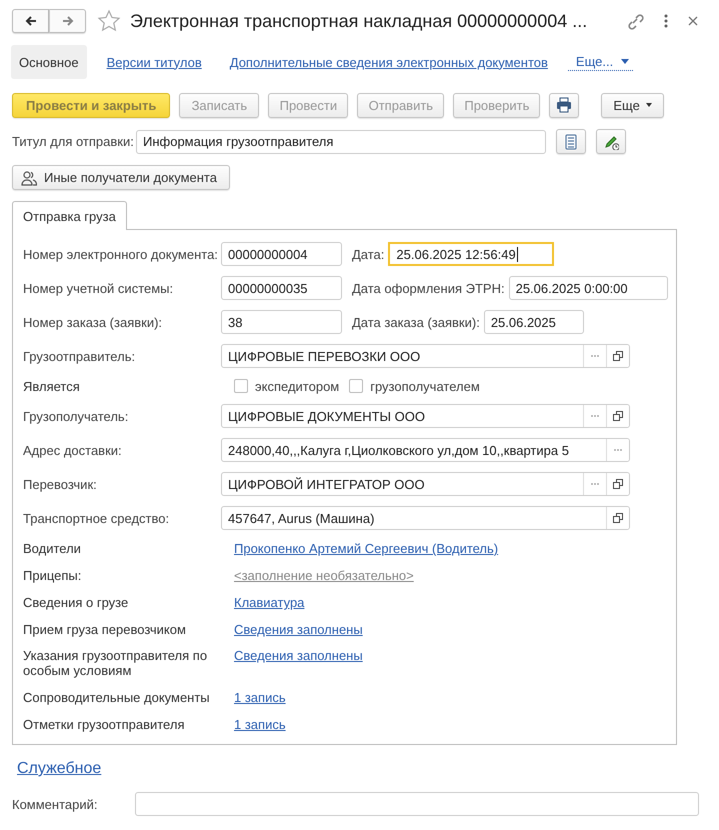 This screenshot has height=830, width=719. Describe the element at coordinates (281, 322) in the screenshot. I see `input-field: 38` at that location.